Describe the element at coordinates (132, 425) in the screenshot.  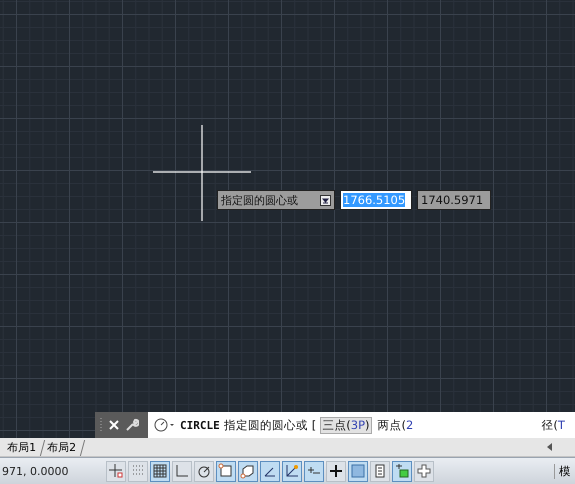
I see `wrench-icon` at that location.